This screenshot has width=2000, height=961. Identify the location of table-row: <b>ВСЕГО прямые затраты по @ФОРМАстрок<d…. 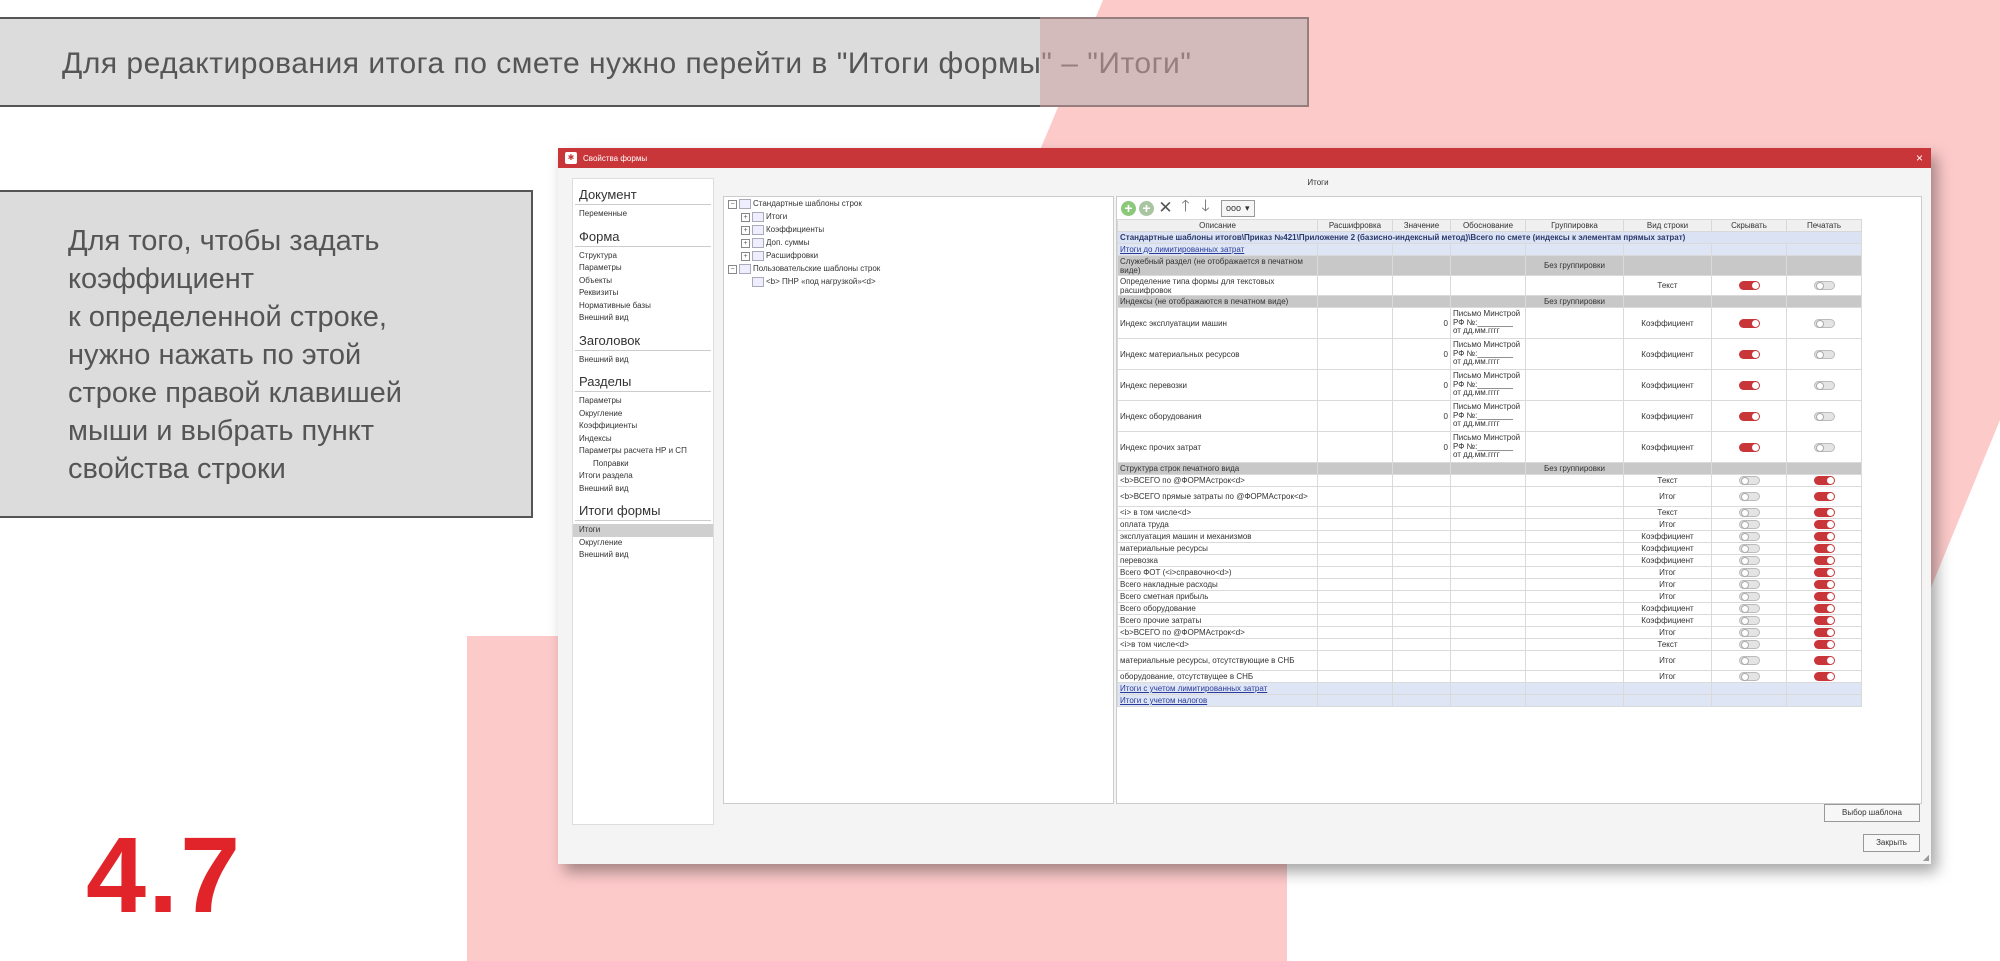
(1489, 496).